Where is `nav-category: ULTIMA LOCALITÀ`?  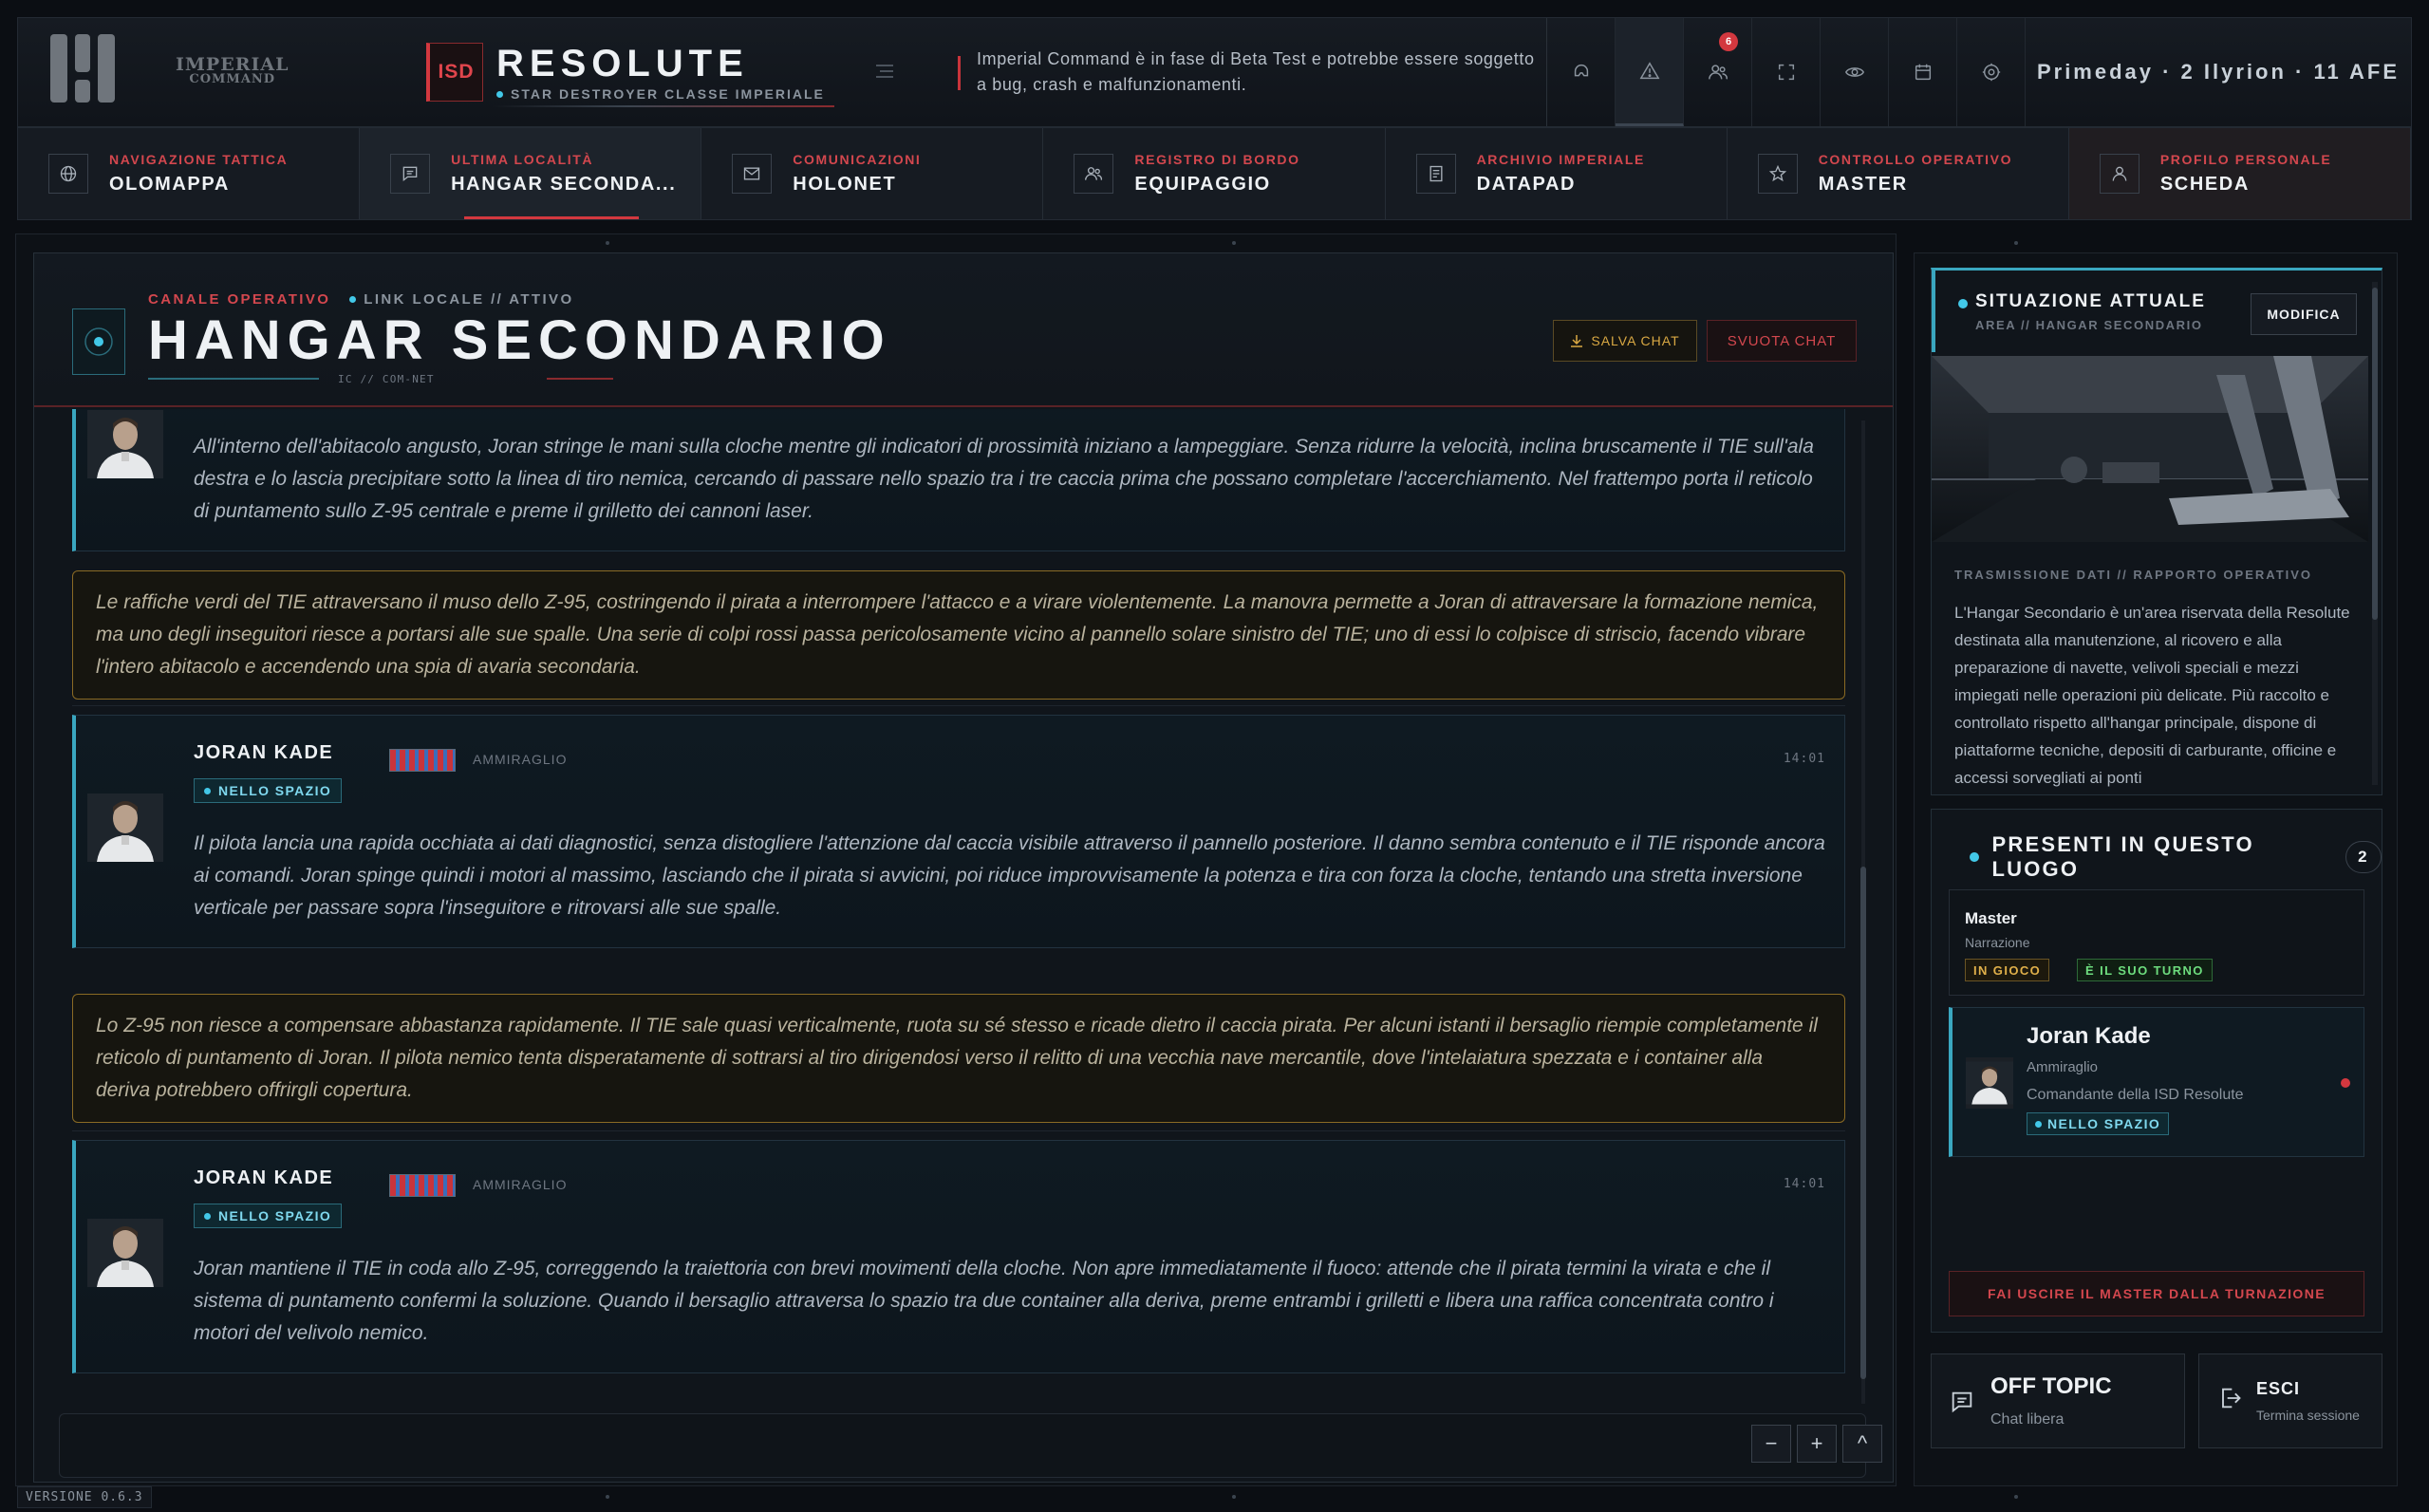 nav-category: ULTIMA LOCALITÀ is located at coordinates (522, 159).